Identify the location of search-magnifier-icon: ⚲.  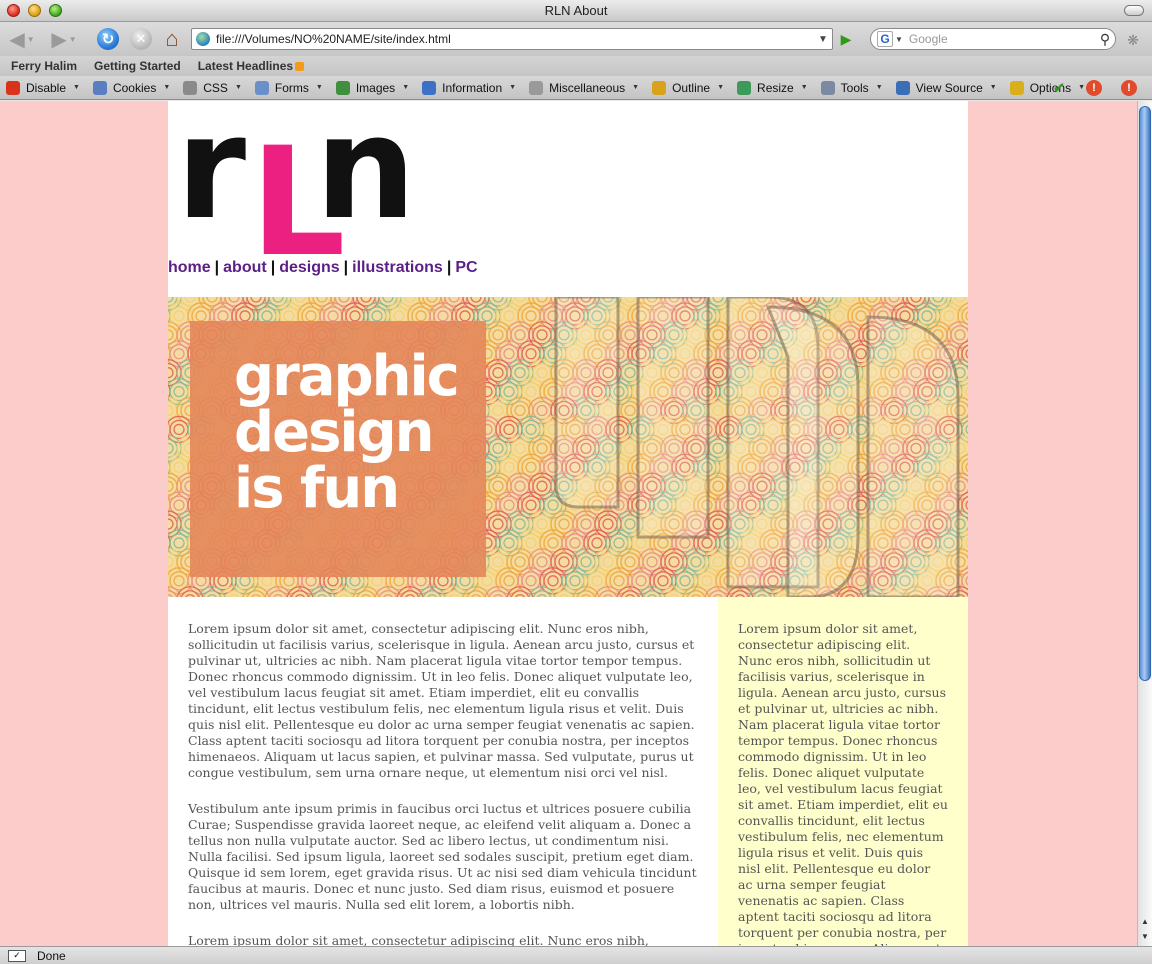
(1105, 39).